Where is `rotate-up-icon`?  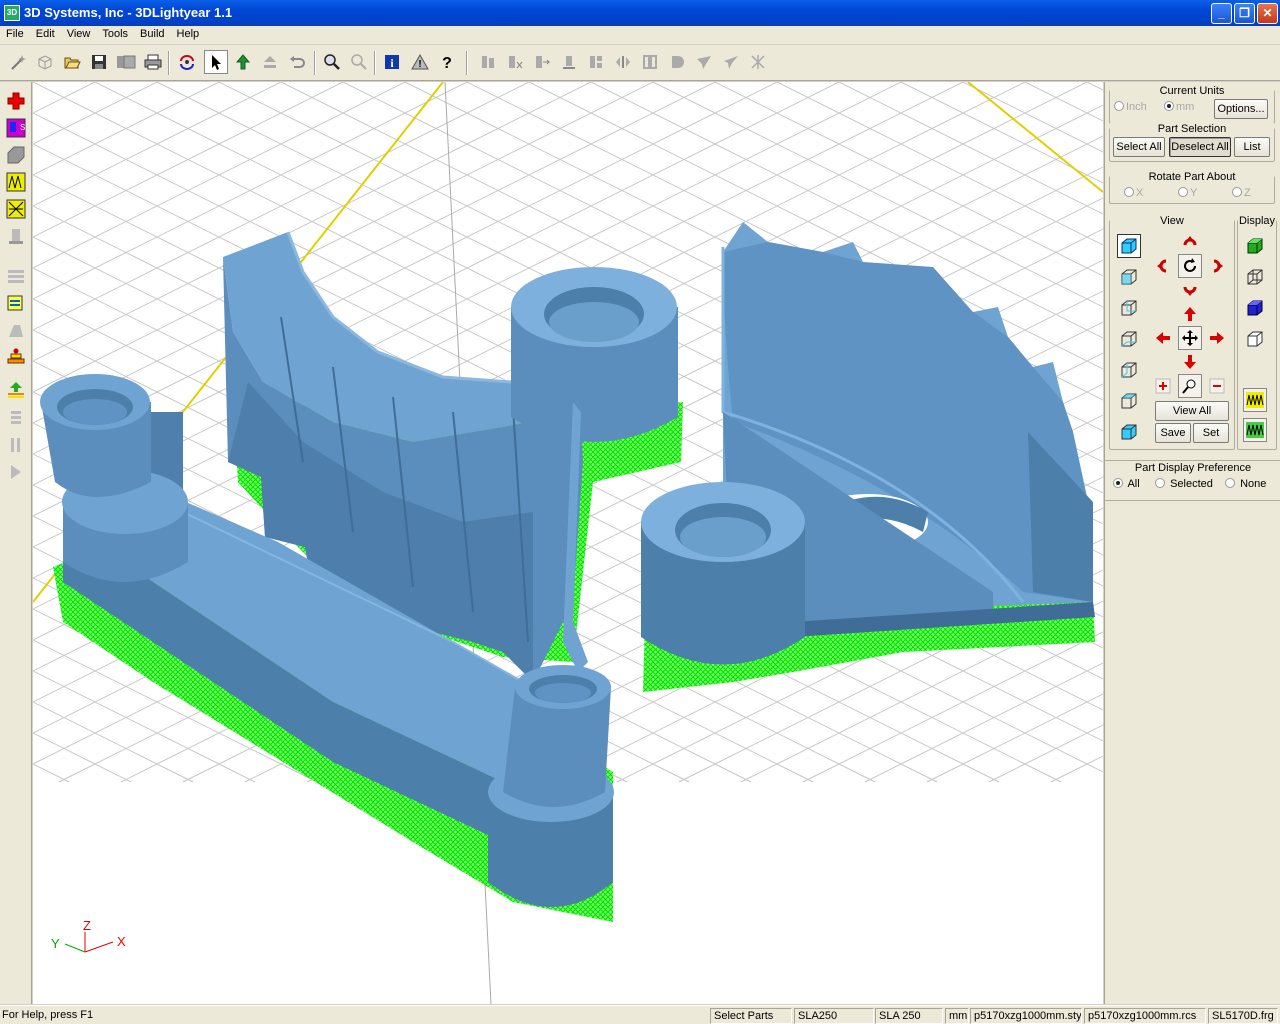 rotate-up-icon is located at coordinates (1190, 242).